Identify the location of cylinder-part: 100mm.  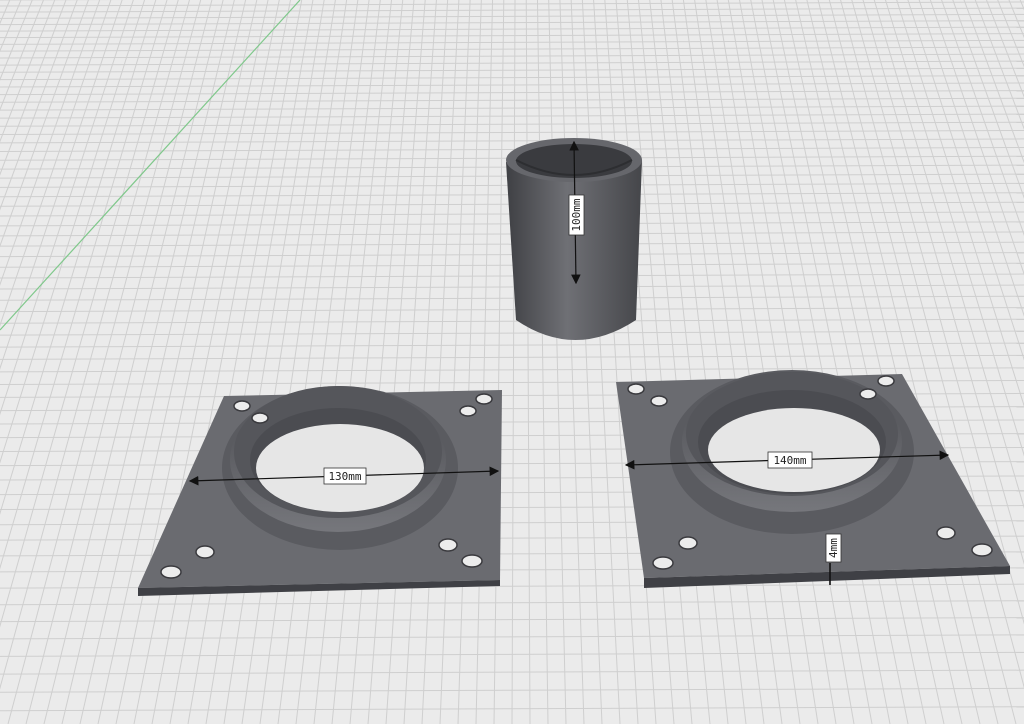
(574, 239).